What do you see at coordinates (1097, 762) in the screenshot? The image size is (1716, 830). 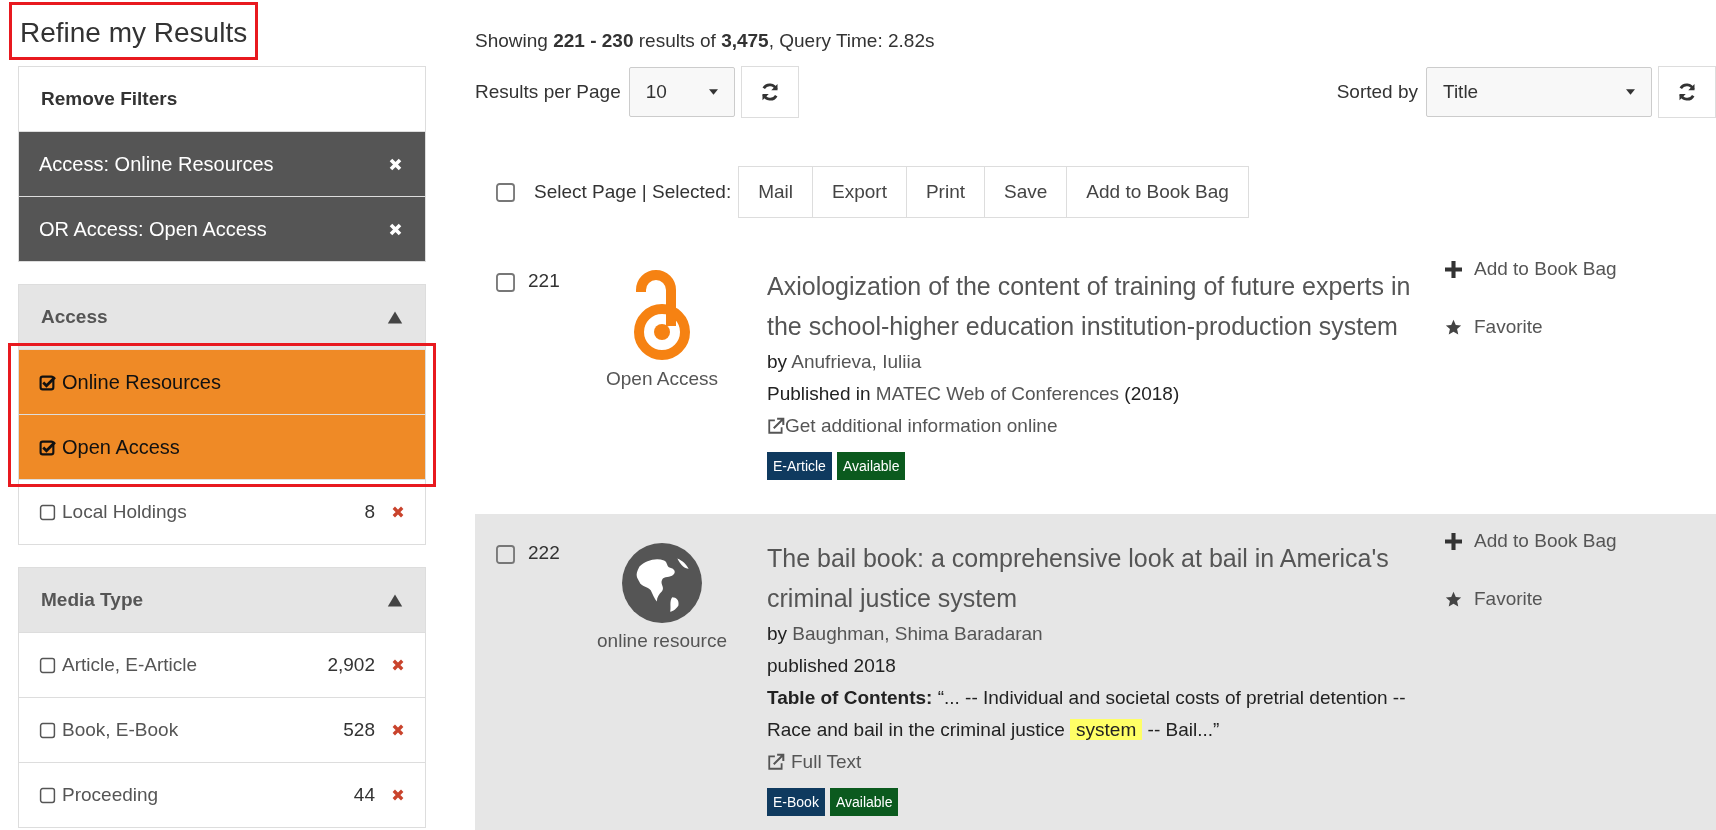 I see `online-link: Full Text` at bounding box center [1097, 762].